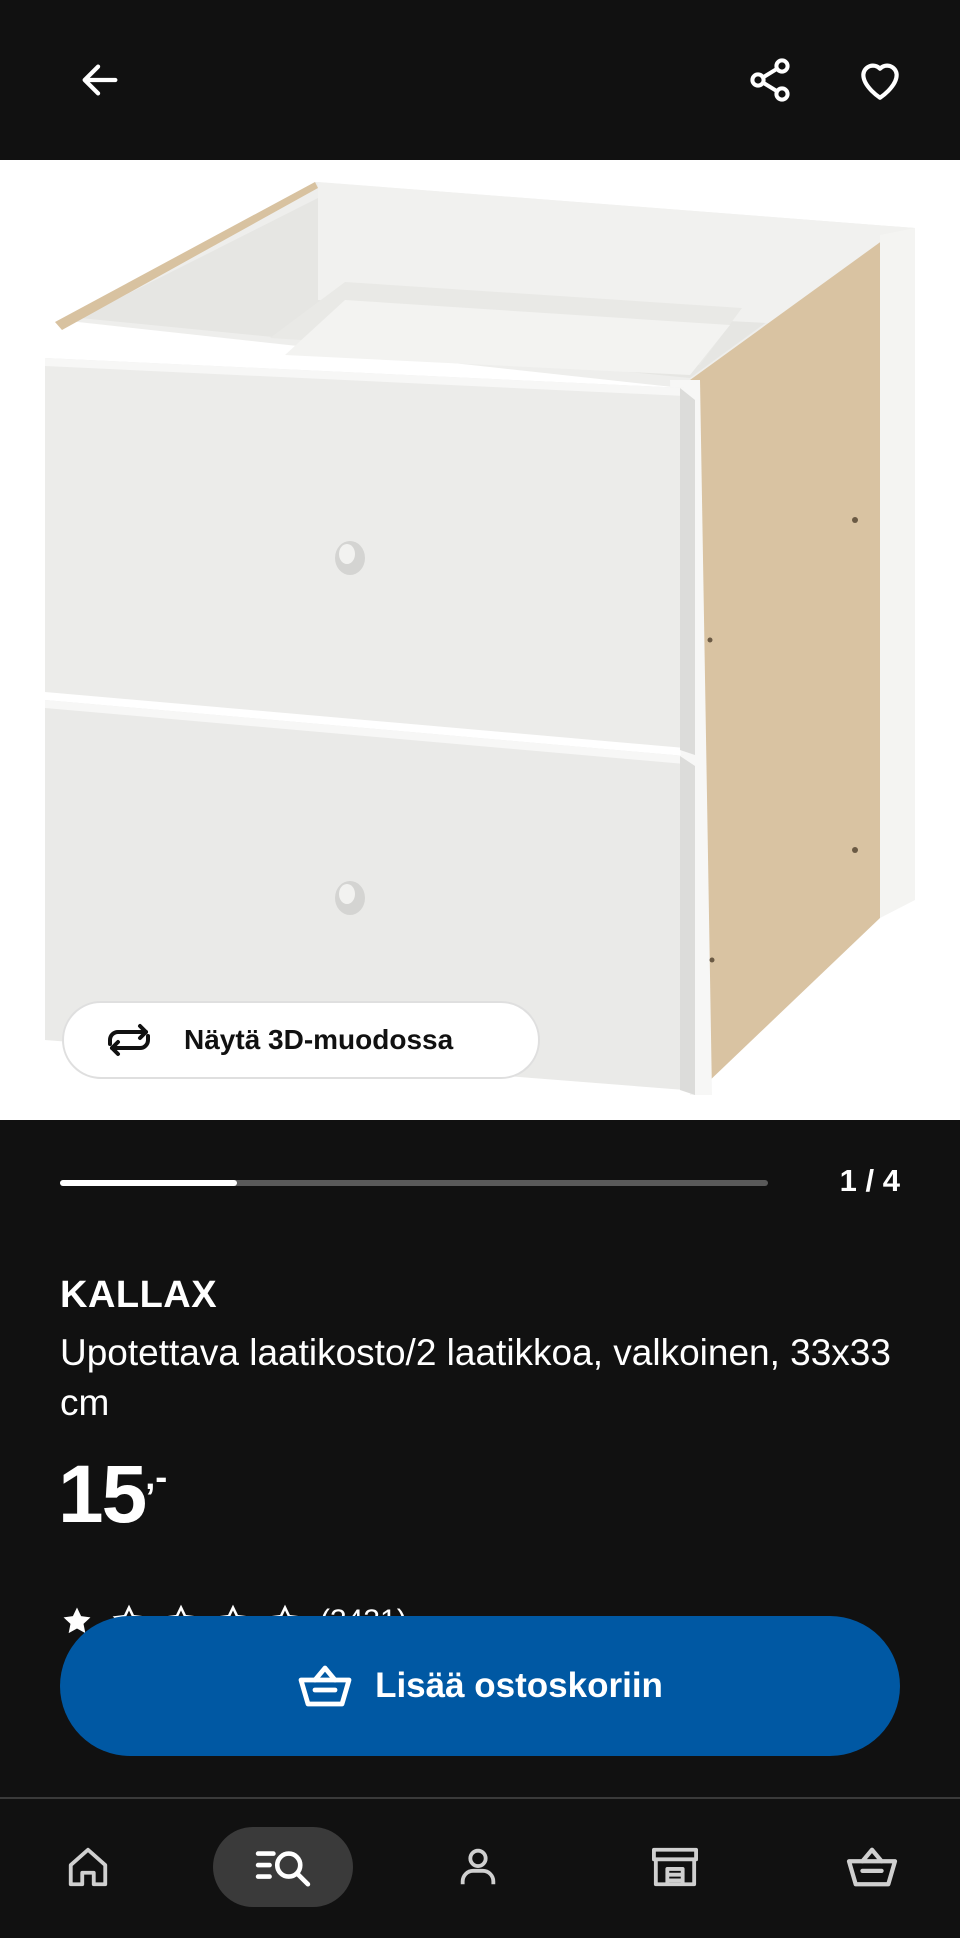 This screenshot has width=960, height=1938. What do you see at coordinates (134, 1040) in the screenshot?
I see `rotate-3d-icon` at bounding box center [134, 1040].